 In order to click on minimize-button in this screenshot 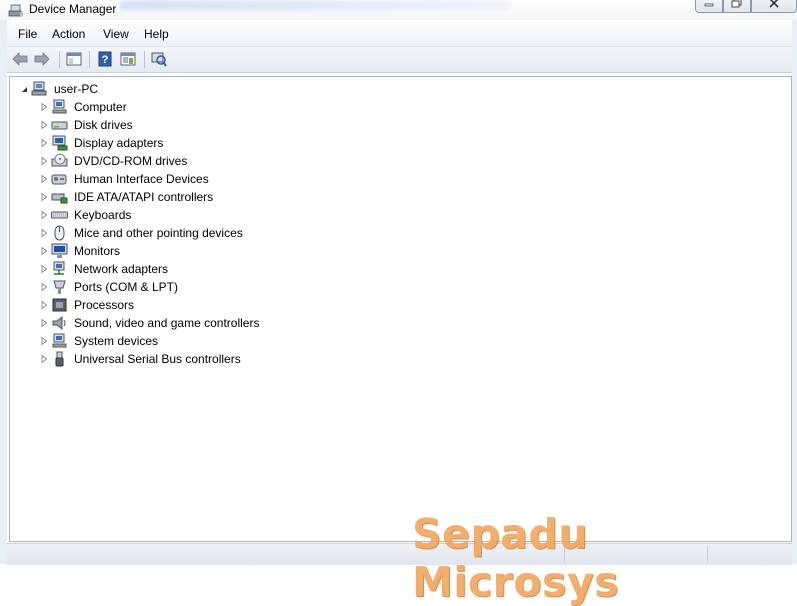, I will do `click(709, 6)`.